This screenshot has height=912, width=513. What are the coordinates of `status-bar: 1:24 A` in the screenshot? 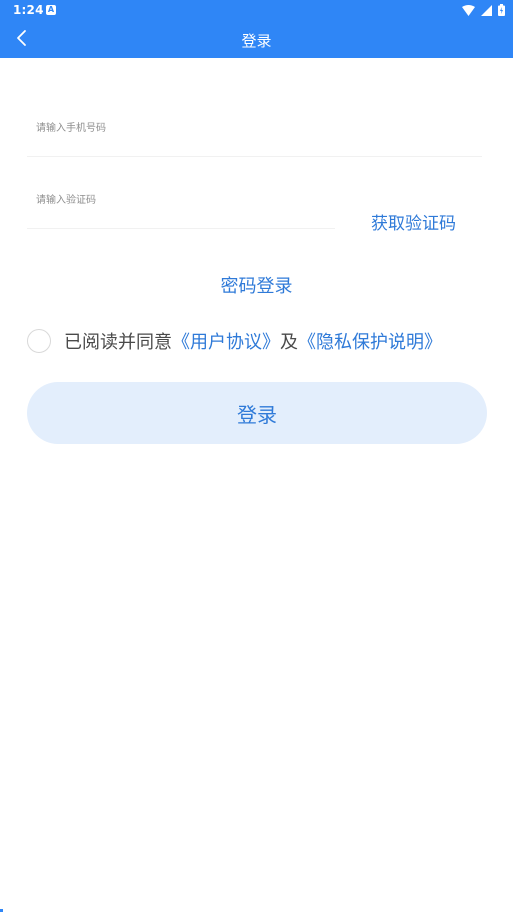 It's located at (256, 11).